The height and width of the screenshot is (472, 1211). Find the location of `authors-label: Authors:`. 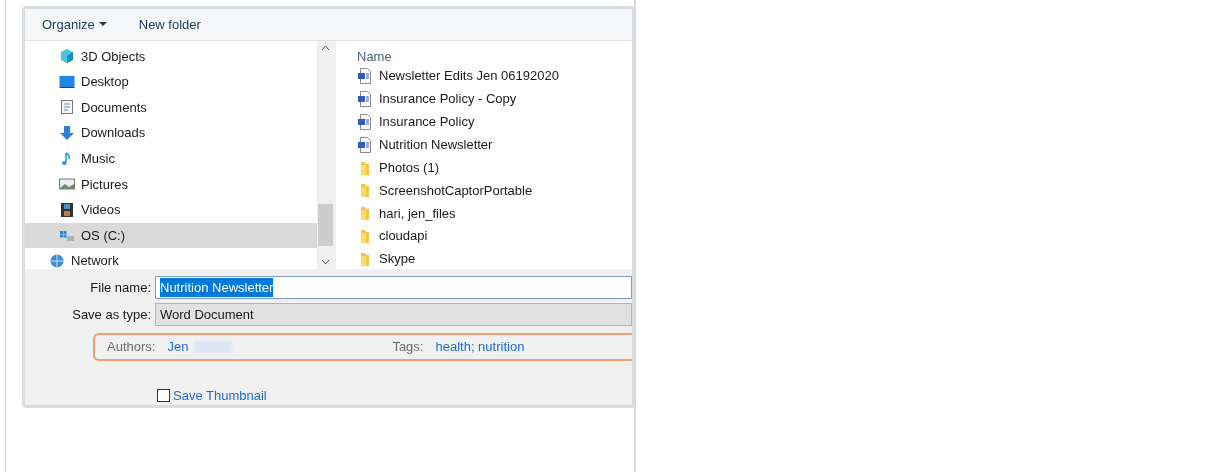

authors-label: Authors: is located at coordinates (131, 346).